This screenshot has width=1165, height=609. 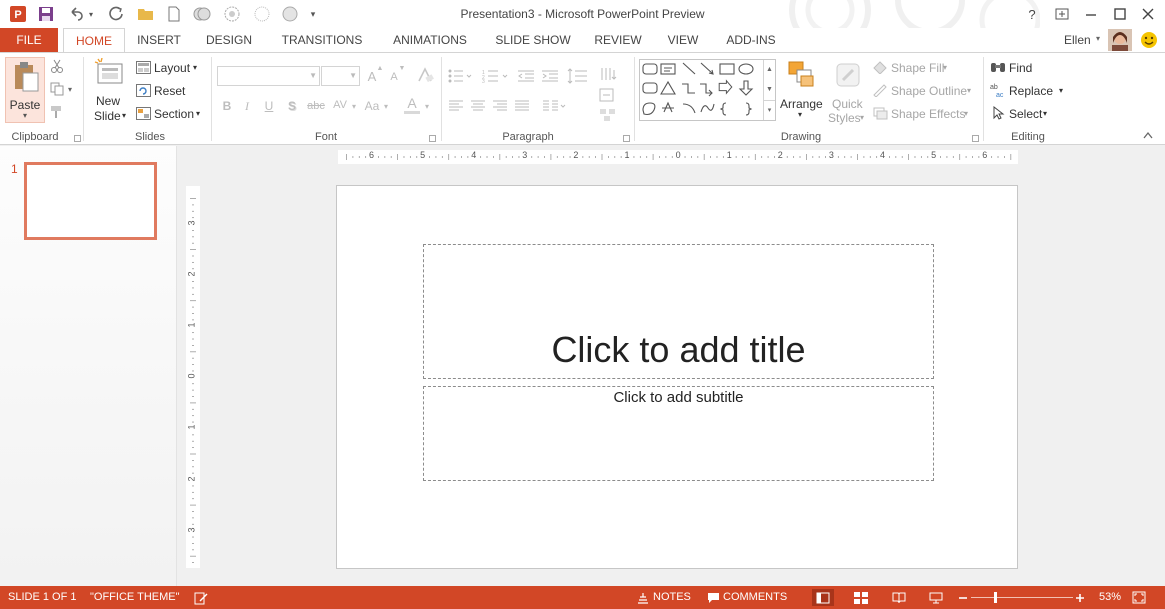 What do you see at coordinates (707, 90) in the screenshot?
I see `shapes-gallery: ▲ ▼ ▾` at bounding box center [707, 90].